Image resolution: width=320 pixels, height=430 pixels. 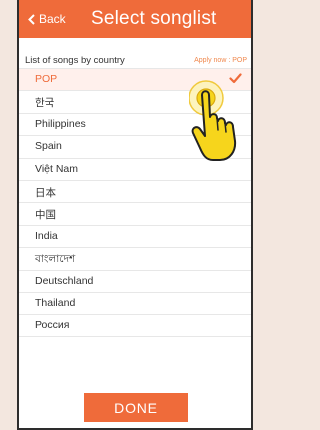 I want to click on list-item: Việt Nam, so click(x=135, y=168).